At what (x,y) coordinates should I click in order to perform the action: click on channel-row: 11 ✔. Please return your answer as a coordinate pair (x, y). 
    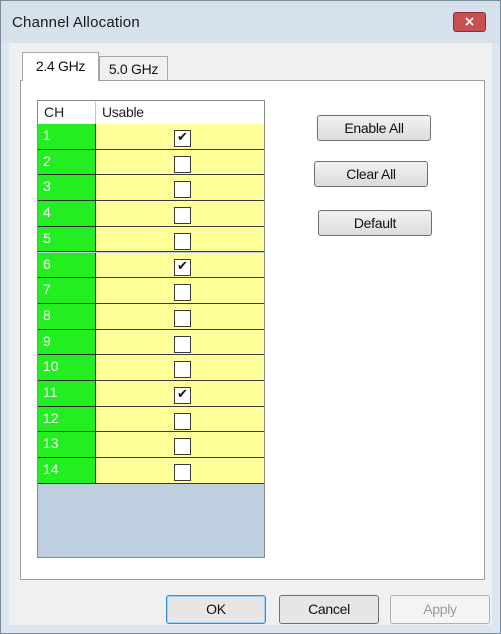
    Looking at the image, I should click on (151, 394).